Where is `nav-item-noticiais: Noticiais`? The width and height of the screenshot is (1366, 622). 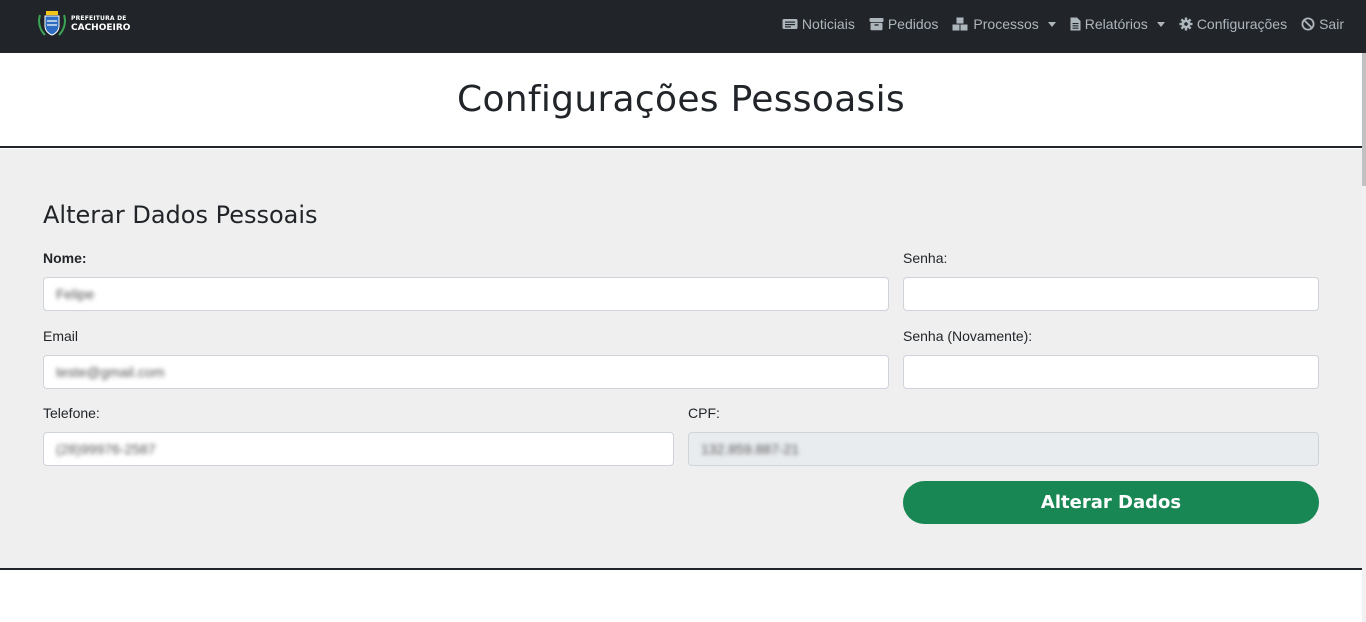 nav-item-noticiais: Noticiais is located at coordinates (818, 24).